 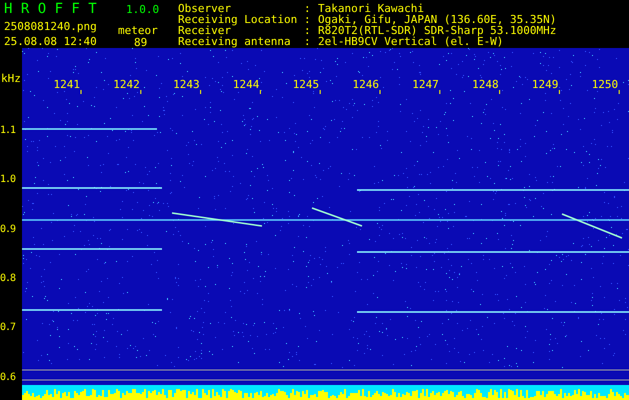 I want to click on timestamp: 25.08.08 12:40, so click(x=51, y=41).